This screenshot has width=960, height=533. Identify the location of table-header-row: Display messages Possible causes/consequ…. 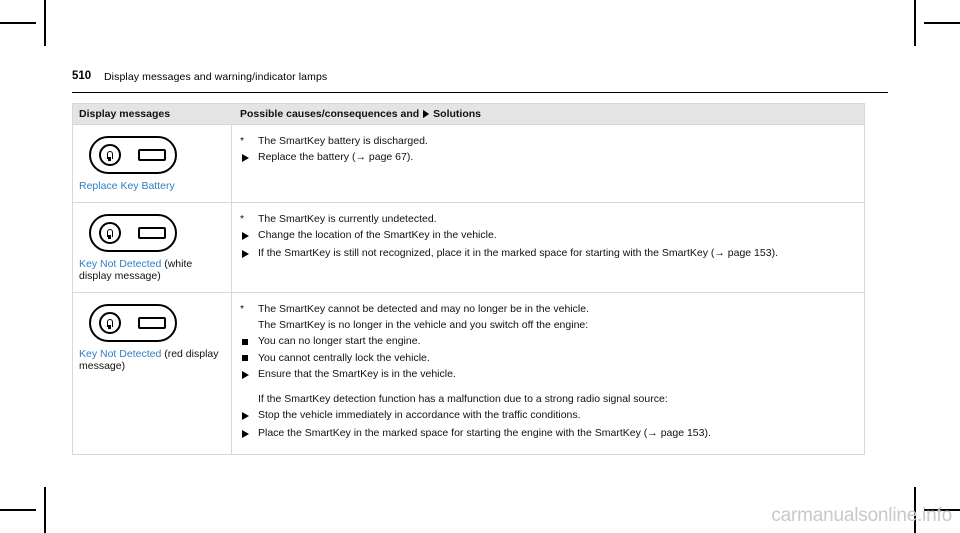
(468, 114).